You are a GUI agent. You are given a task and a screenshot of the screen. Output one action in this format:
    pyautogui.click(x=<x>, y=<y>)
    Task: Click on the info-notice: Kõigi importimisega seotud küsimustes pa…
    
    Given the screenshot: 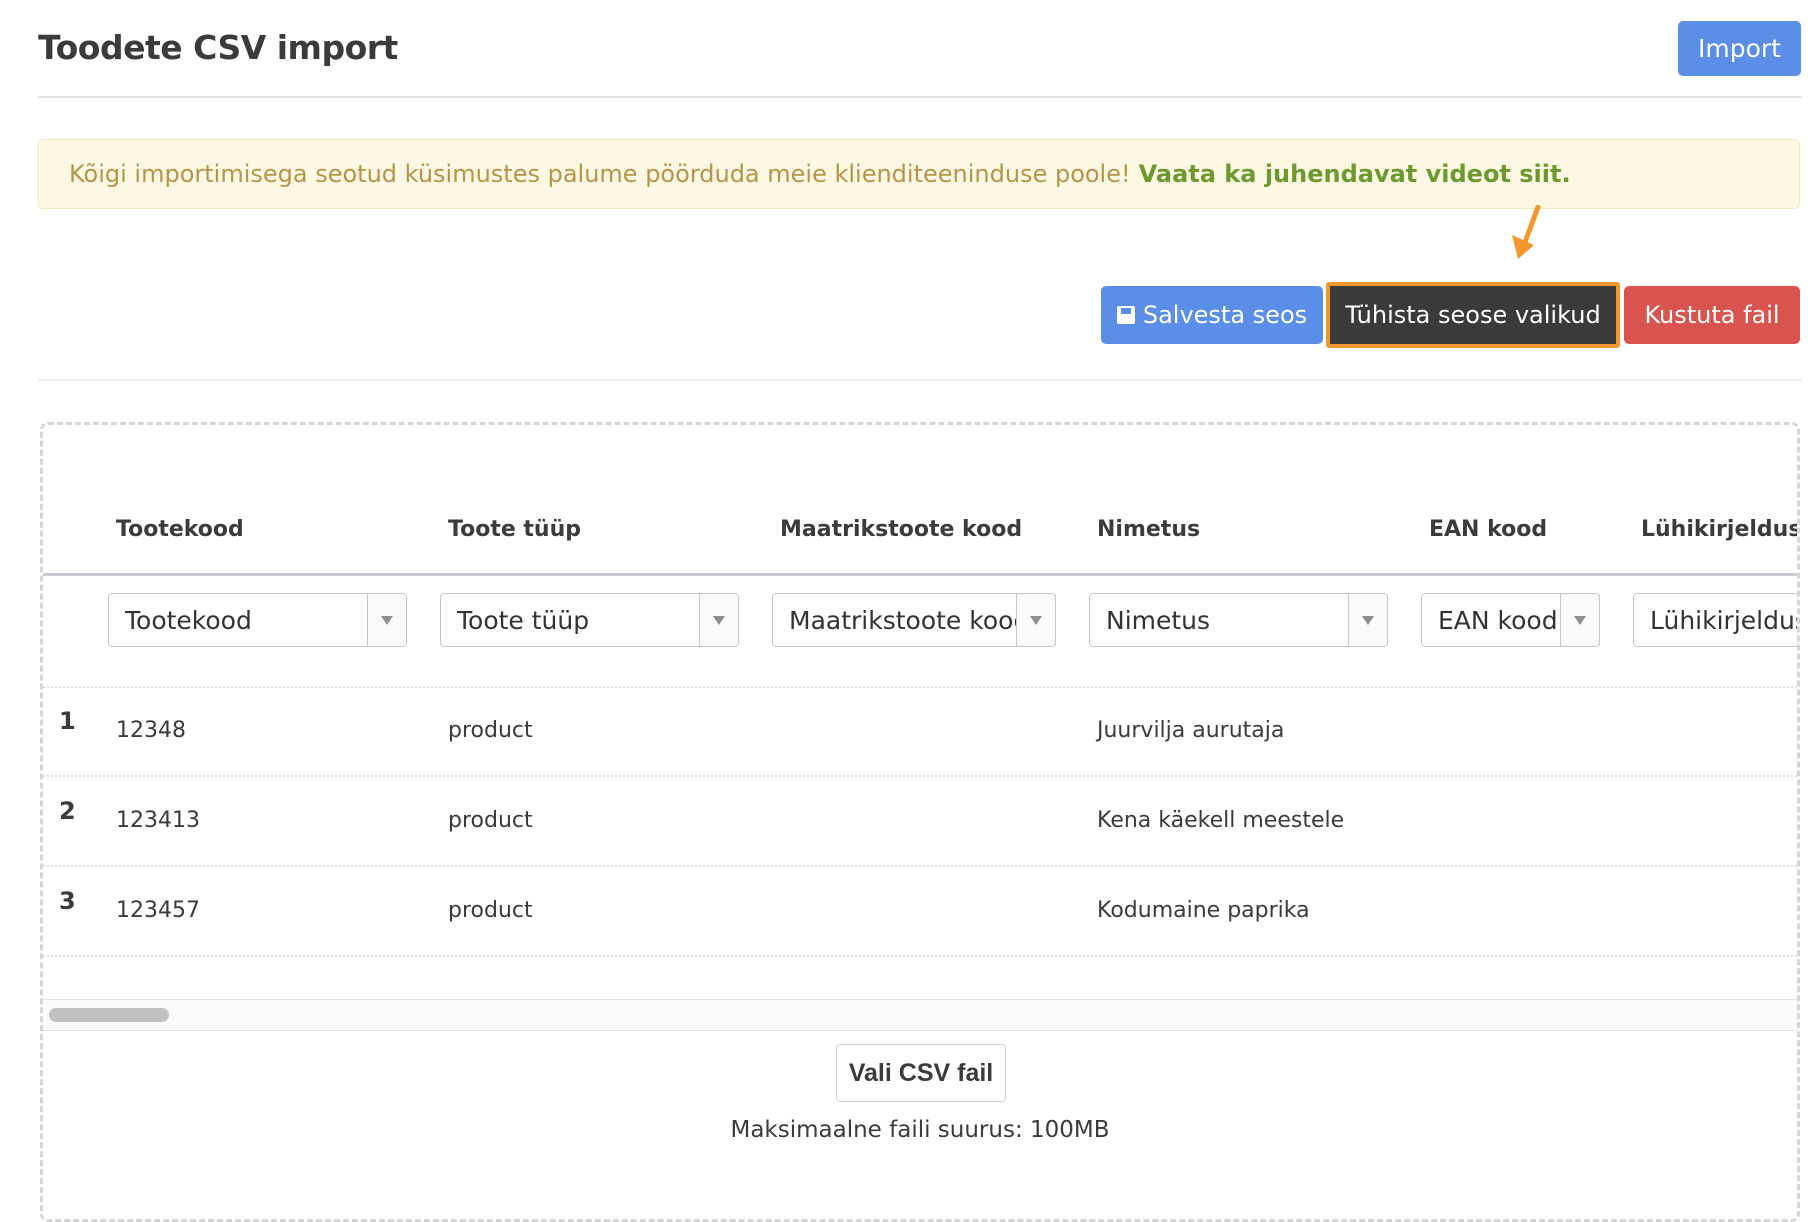 What is the action you would take?
    pyautogui.click(x=919, y=174)
    